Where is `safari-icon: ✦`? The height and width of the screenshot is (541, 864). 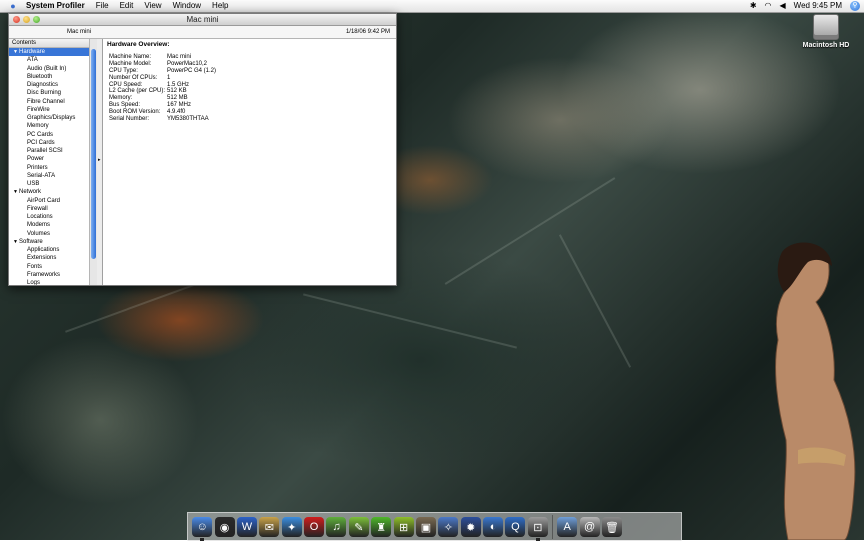 safari-icon: ✦ is located at coordinates (291, 527).